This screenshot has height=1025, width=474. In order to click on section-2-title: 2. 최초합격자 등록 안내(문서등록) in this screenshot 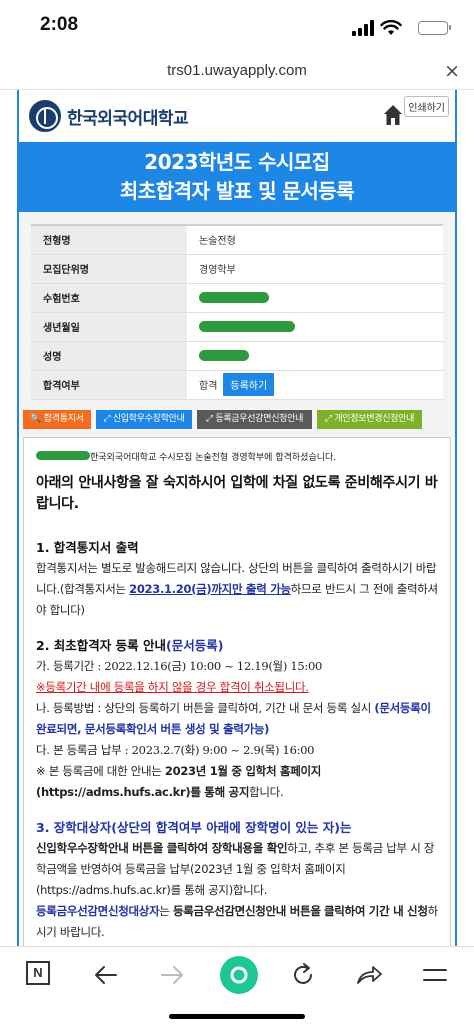, I will do `click(130, 645)`.